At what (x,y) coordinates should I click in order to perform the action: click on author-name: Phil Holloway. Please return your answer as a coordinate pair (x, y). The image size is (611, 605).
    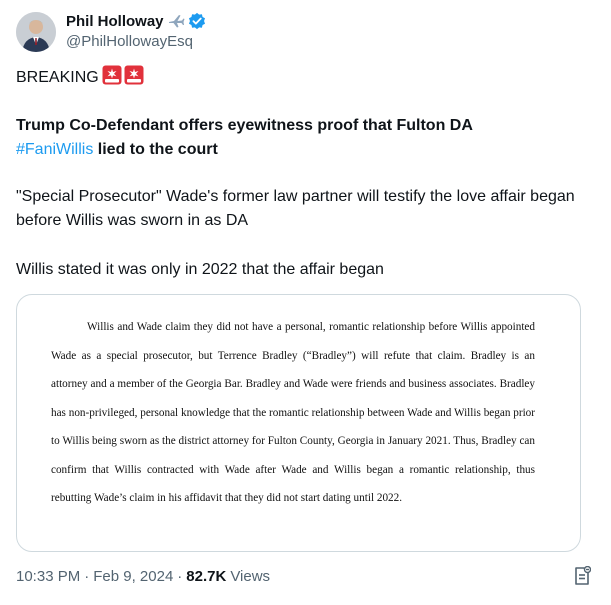
    Looking at the image, I should click on (115, 21).